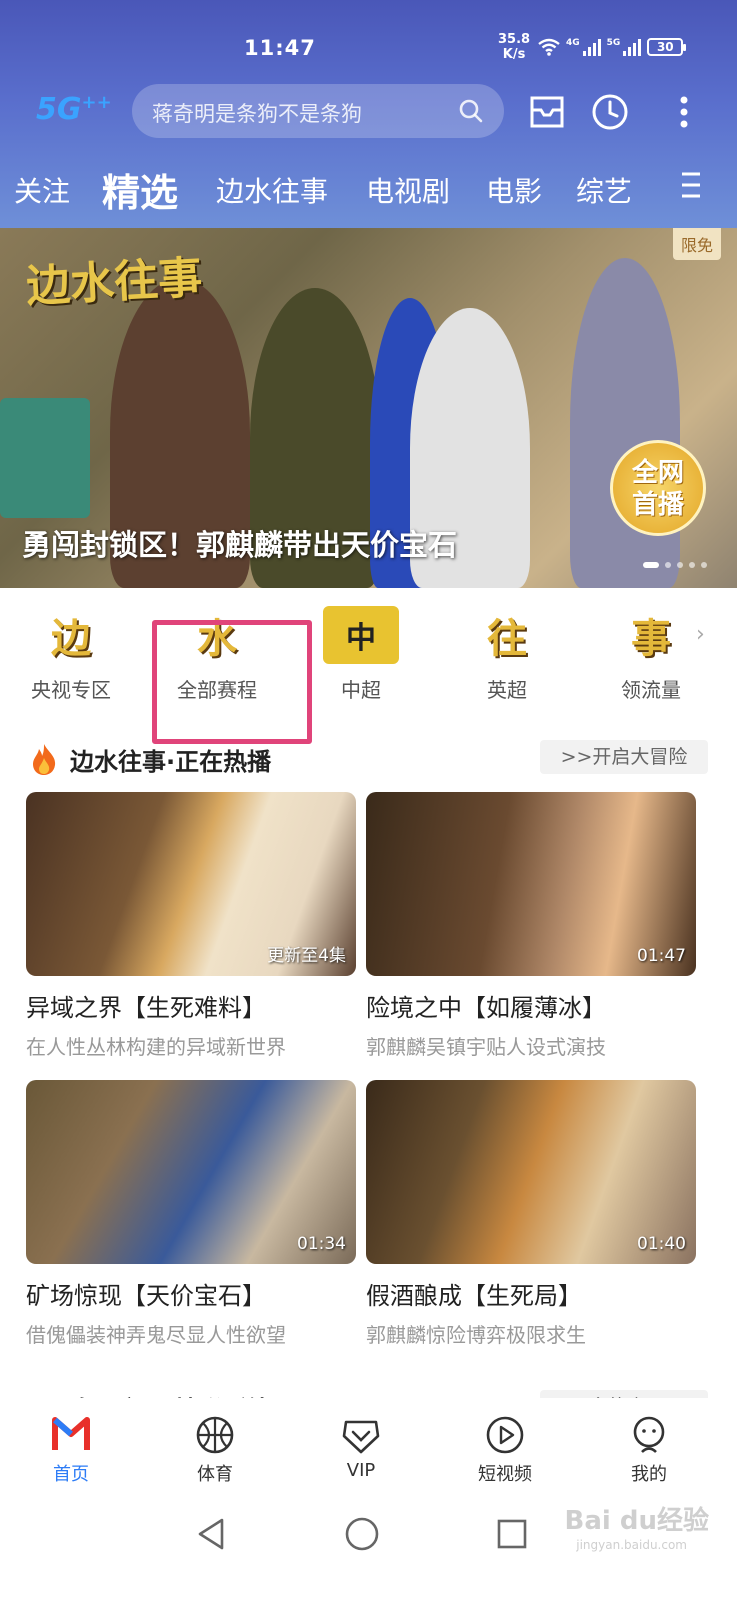 This screenshot has height=1600, width=737. What do you see at coordinates (604, 190) in the screenshot?
I see `tab-variety: 综艺` at bounding box center [604, 190].